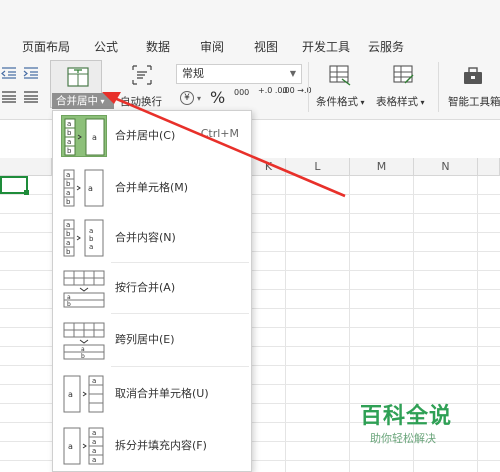 This screenshot has height=472, width=500. I want to click on watermark: 百科全说 助你轻松解决, so click(430, 434).